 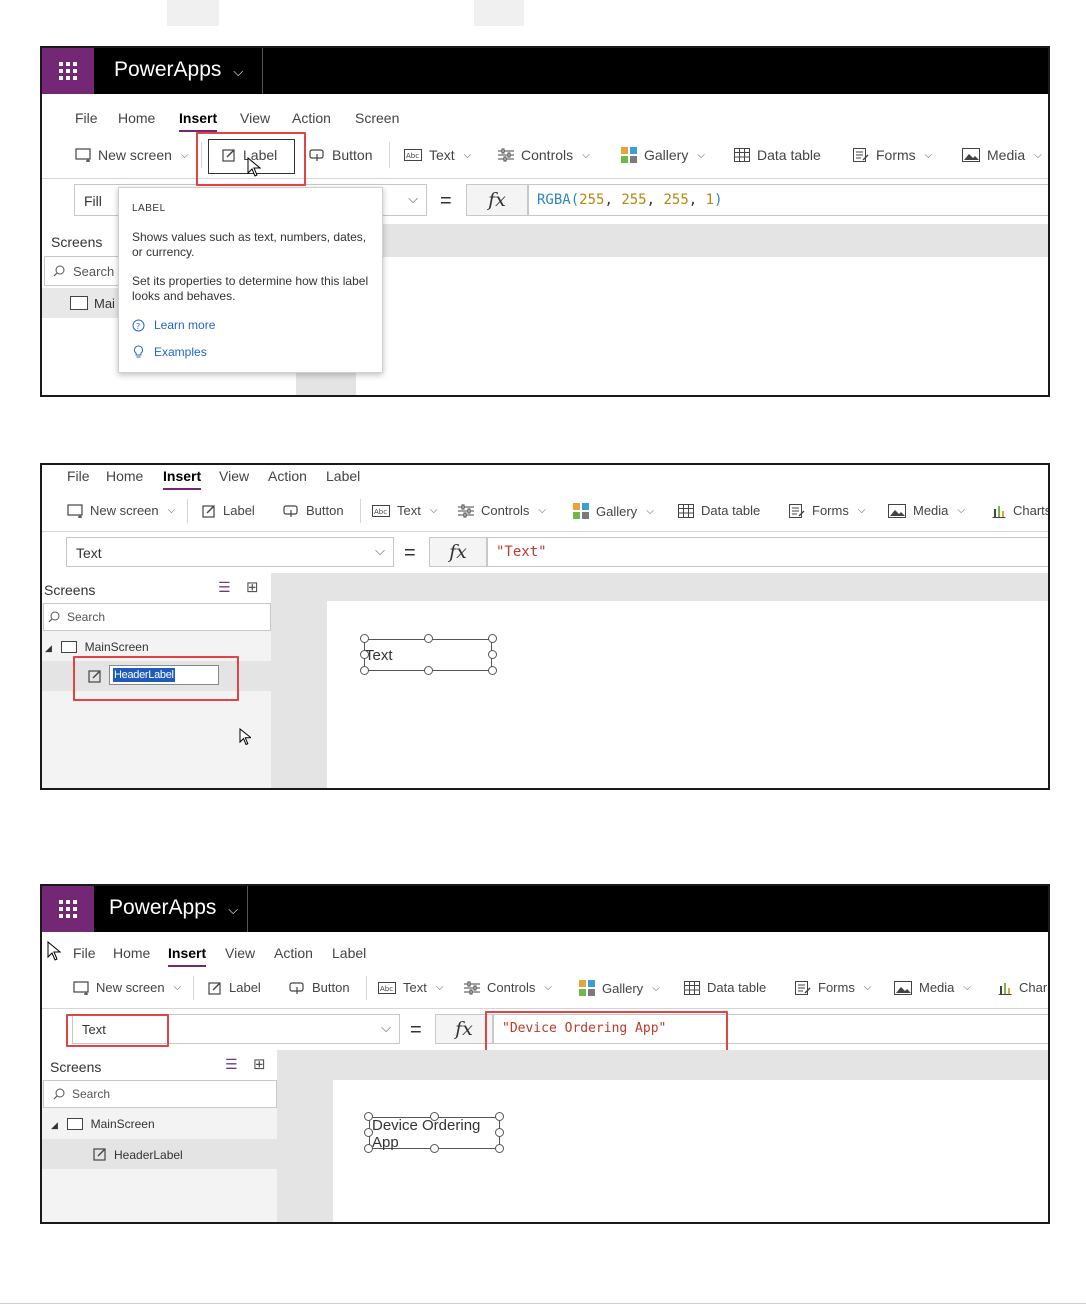 What do you see at coordinates (836, 987) in the screenshot?
I see `forms-dropdown-label: Forms` at bounding box center [836, 987].